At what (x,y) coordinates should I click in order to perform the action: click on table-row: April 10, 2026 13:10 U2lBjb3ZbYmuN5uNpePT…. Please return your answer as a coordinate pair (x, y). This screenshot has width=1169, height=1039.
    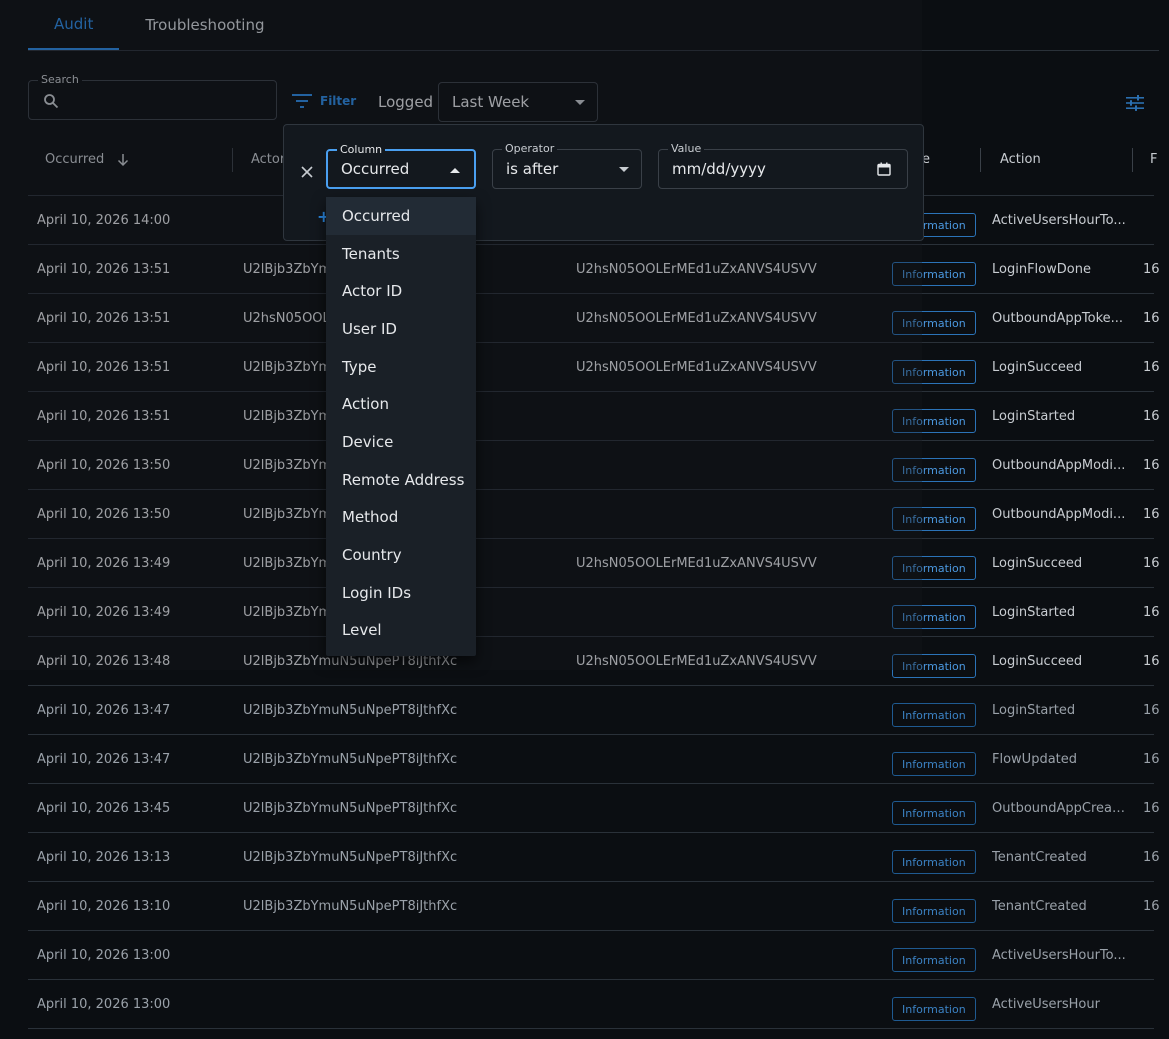
    Looking at the image, I should click on (594, 906).